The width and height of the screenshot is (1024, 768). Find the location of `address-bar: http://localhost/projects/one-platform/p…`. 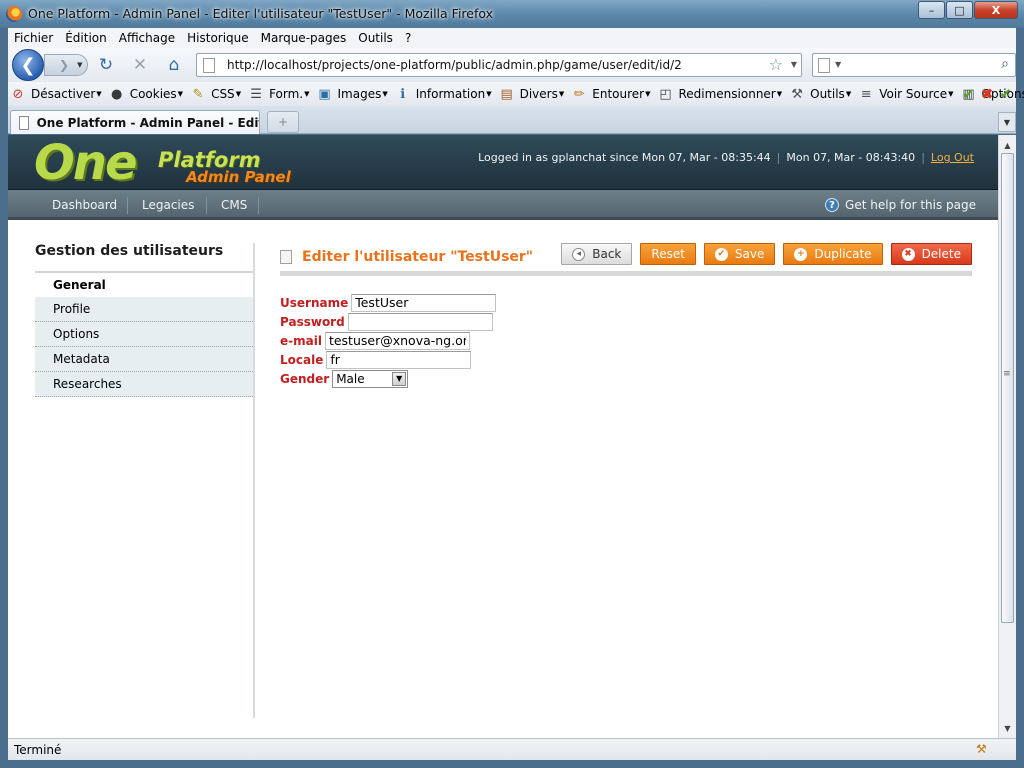

address-bar: http://localhost/projects/one-platform/p… is located at coordinates (499, 65).